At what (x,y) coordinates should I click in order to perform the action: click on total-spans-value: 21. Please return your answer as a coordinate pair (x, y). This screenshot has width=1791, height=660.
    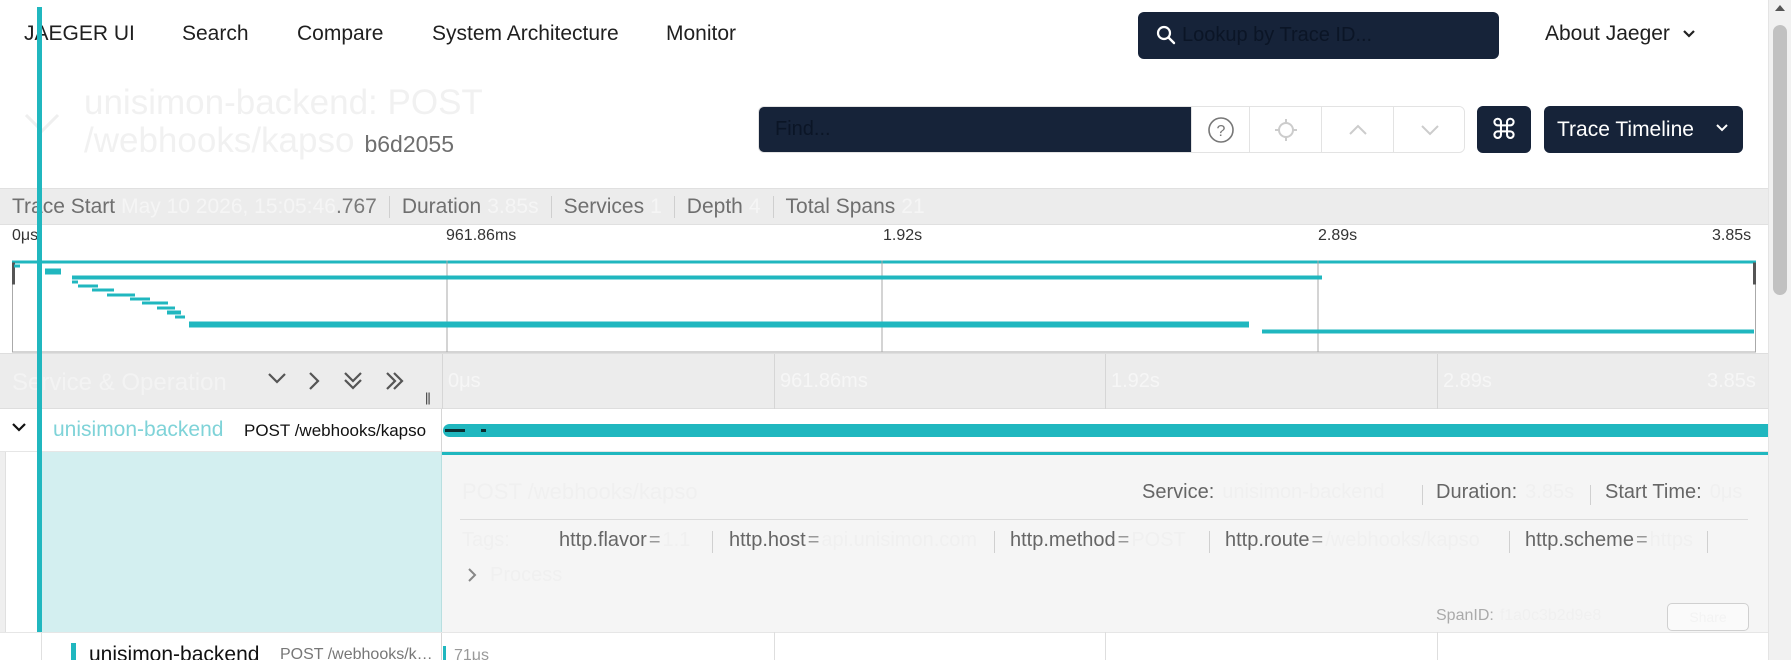
    Looking at the image, I should click on (913, 206).